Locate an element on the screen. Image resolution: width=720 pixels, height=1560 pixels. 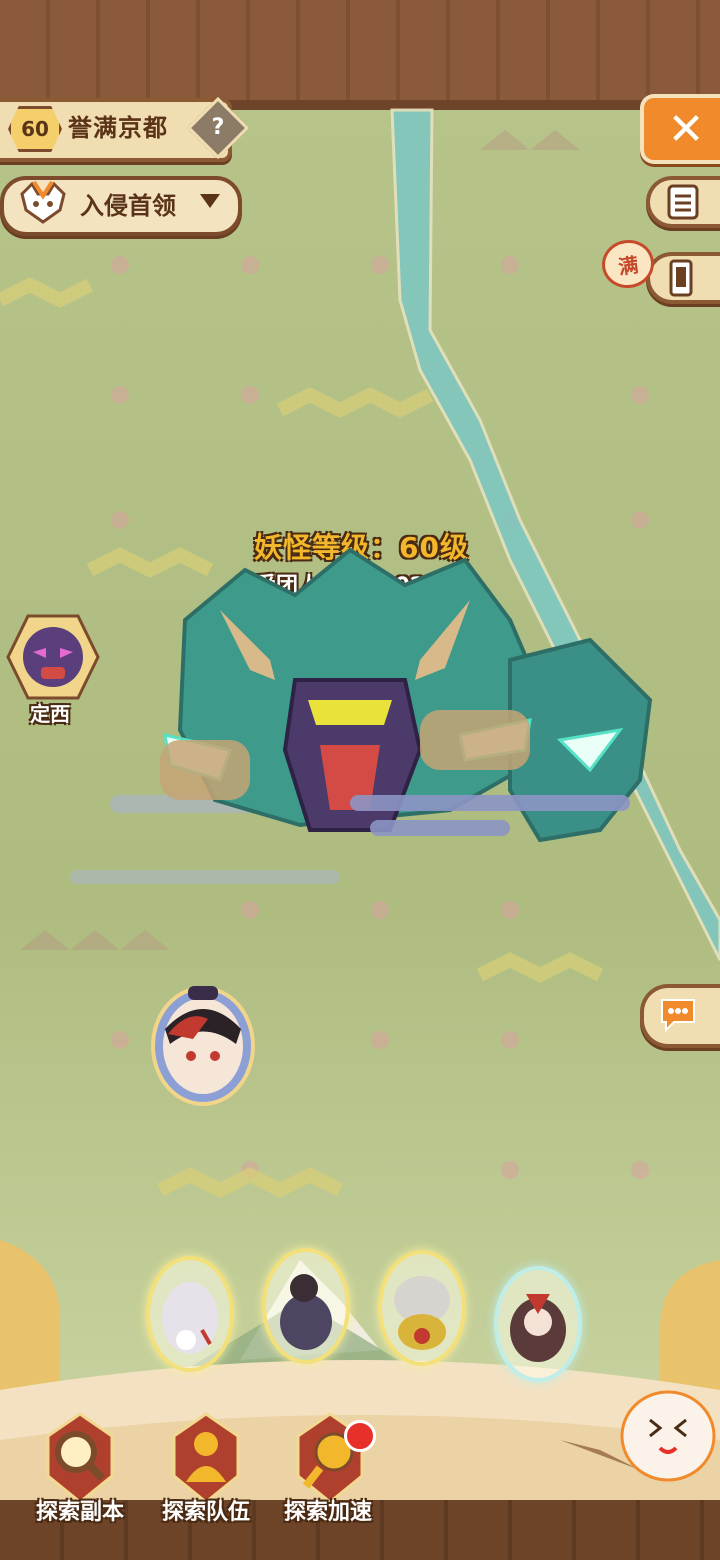
region-level: 60 is located at coordinates (35, 129).